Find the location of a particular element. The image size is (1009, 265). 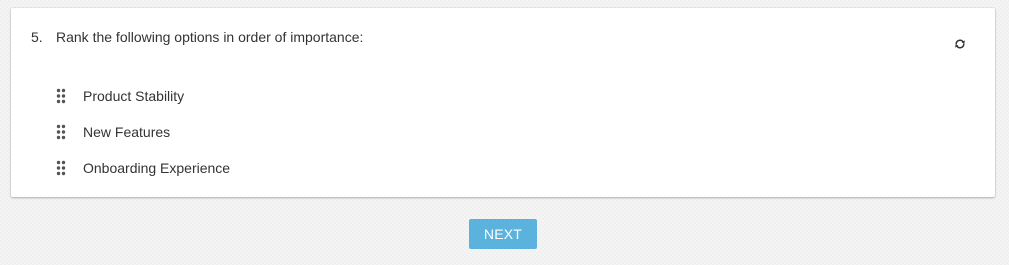

reset-ranking-button is located at coordinates (960, 44).